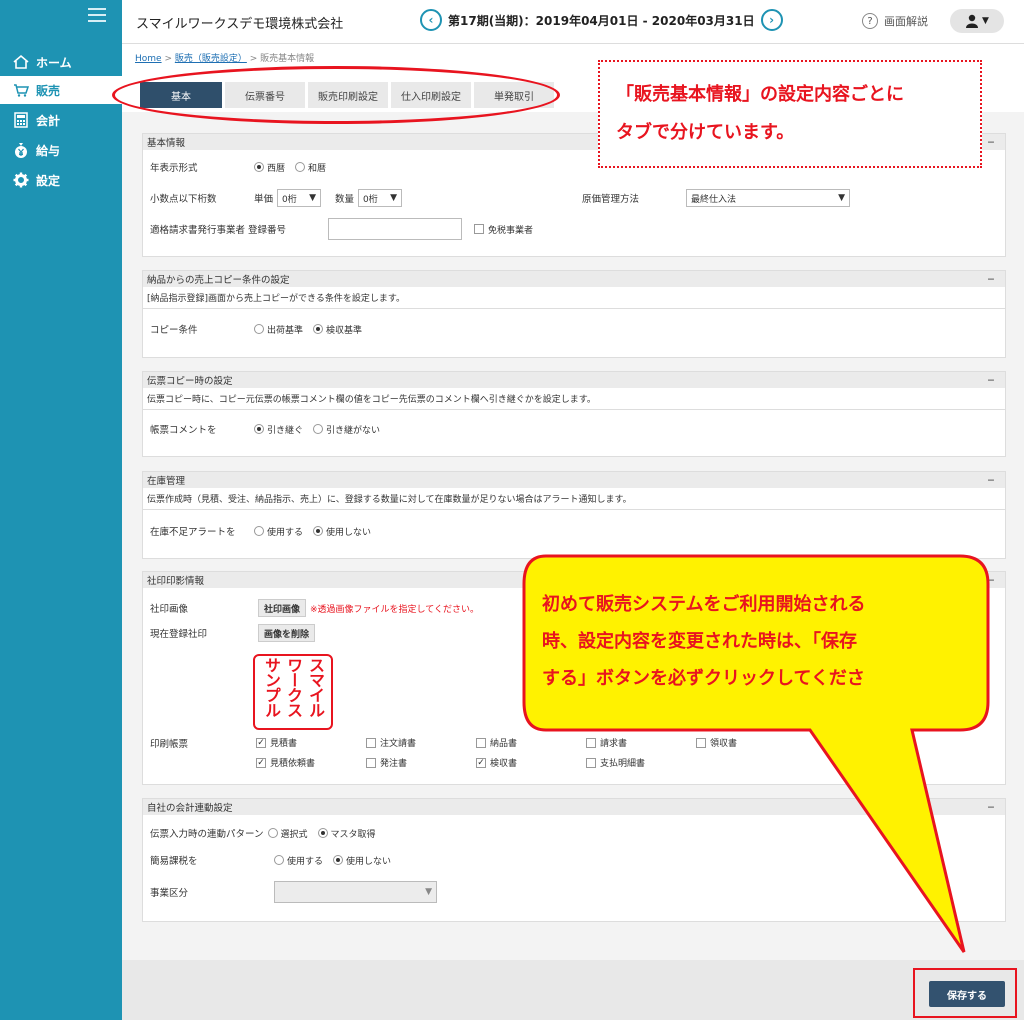 This screenshot has width=1024, height=1020. What do you see at coordinates (511, 230) in the screenshot?
I see `checkbox-label: 免税事業者` at bounding box center [511, 230].